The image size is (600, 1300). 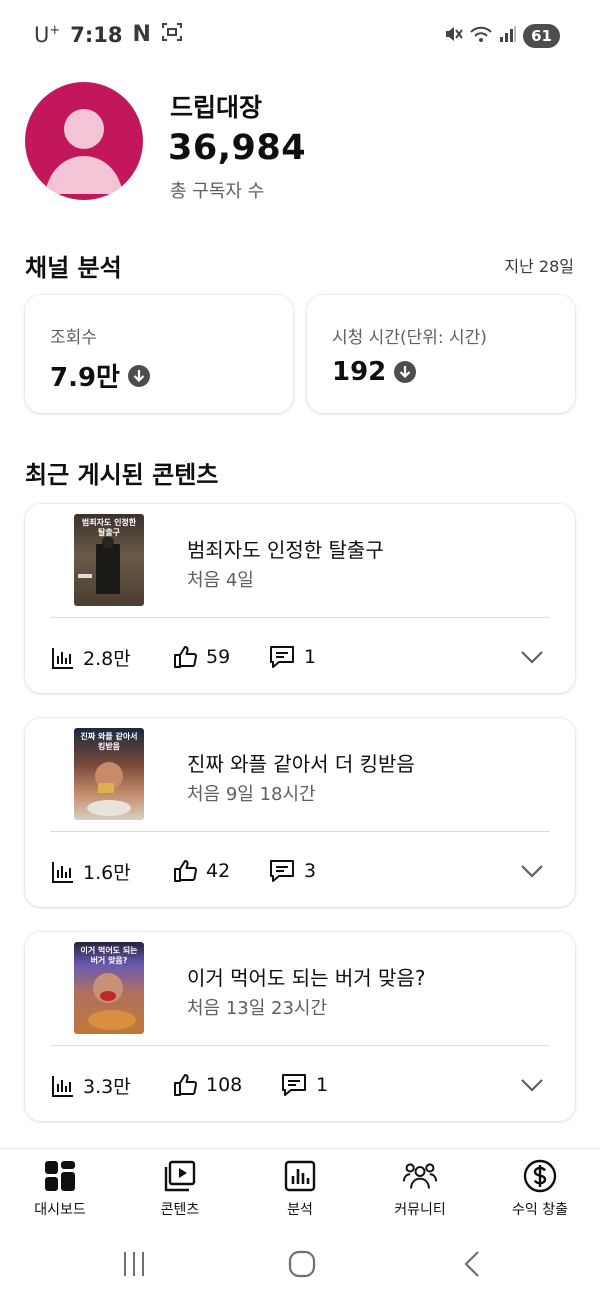 I want to click on nav-item-community: 커뮤니티, so click(x=420, y=1188).